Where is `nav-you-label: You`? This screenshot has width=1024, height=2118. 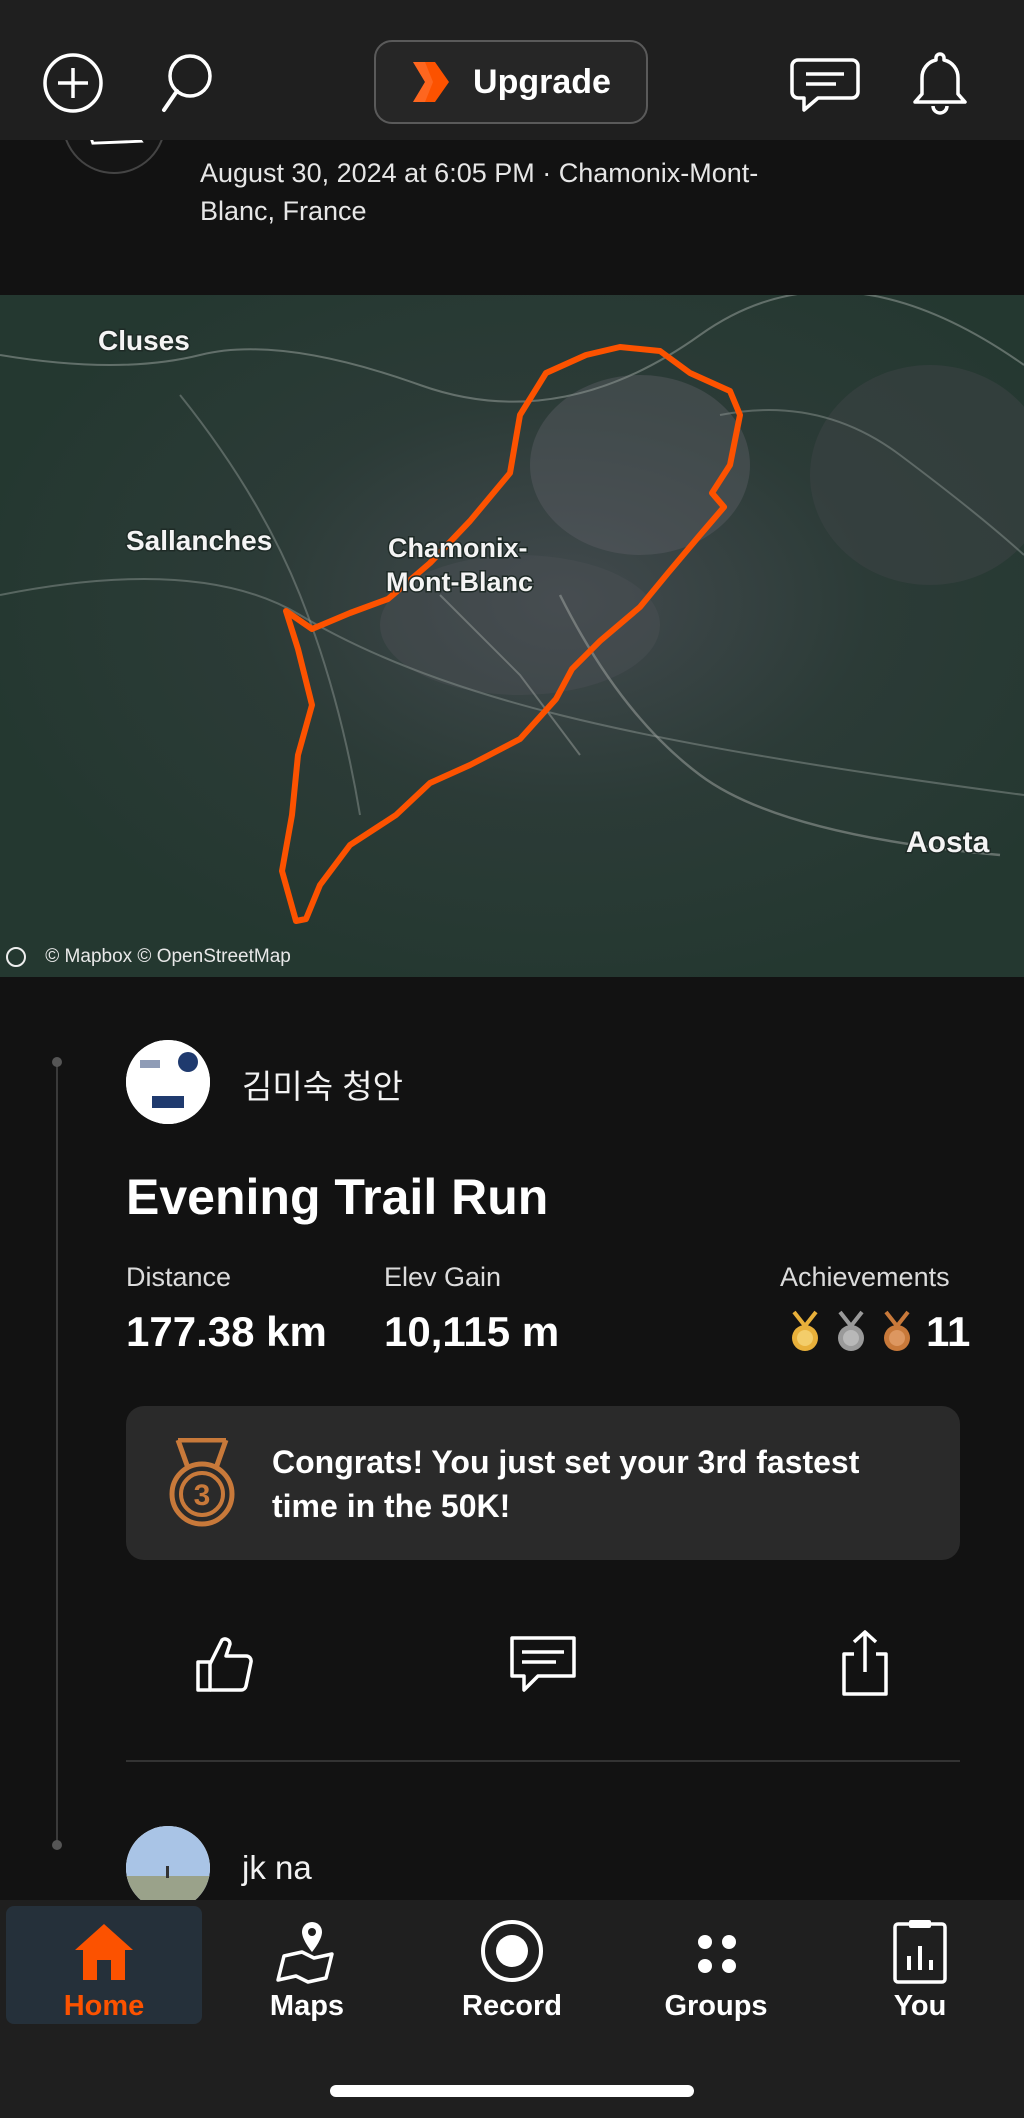 nav-you-label: You is located at coordinates (920, 2006).